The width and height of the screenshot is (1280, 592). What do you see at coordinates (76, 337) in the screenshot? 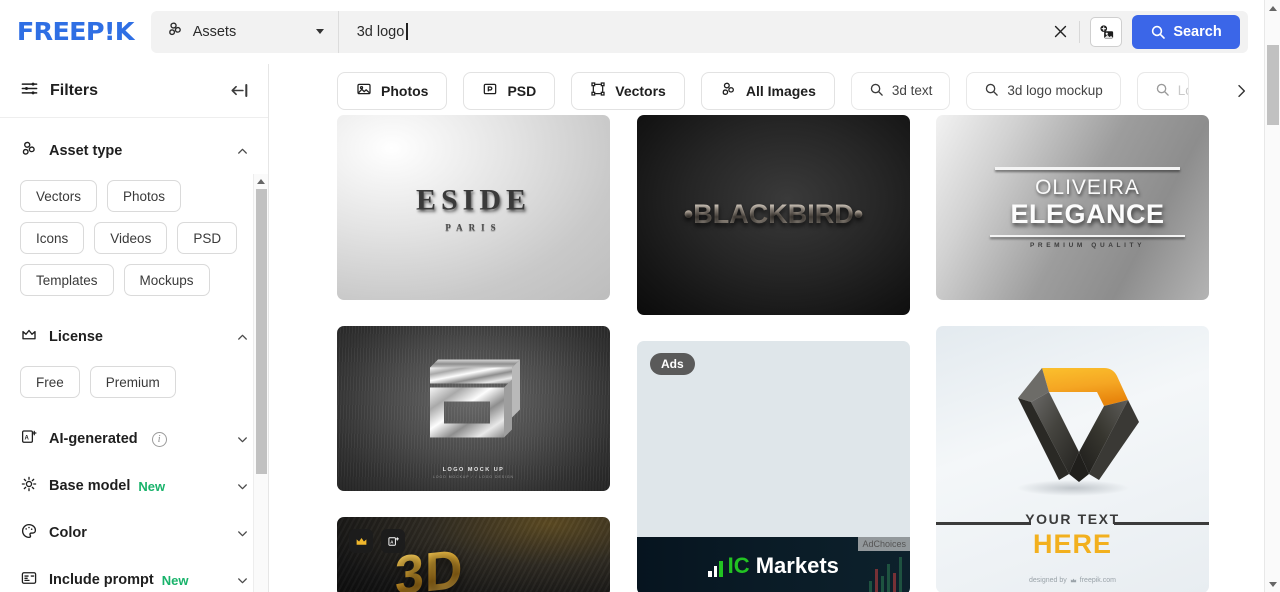
I see `filter-group-label: License` at bounding box center [76, 337].